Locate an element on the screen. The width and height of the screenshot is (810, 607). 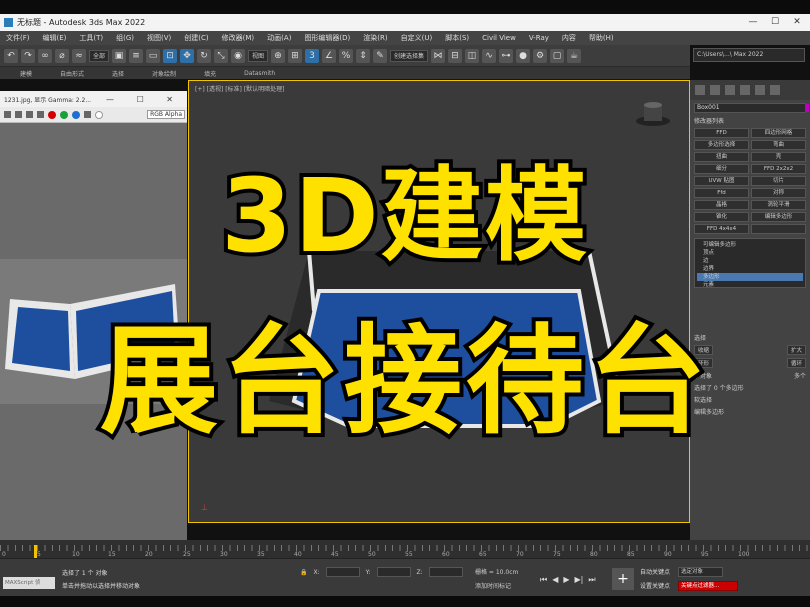
pivot-icon: ⊕ is located at coordinates (278, 55).